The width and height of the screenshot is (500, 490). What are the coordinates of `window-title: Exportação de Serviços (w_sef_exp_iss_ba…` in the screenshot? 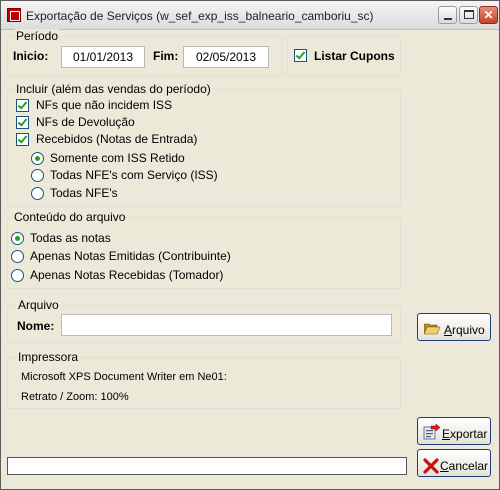 It's located at (200, 16).